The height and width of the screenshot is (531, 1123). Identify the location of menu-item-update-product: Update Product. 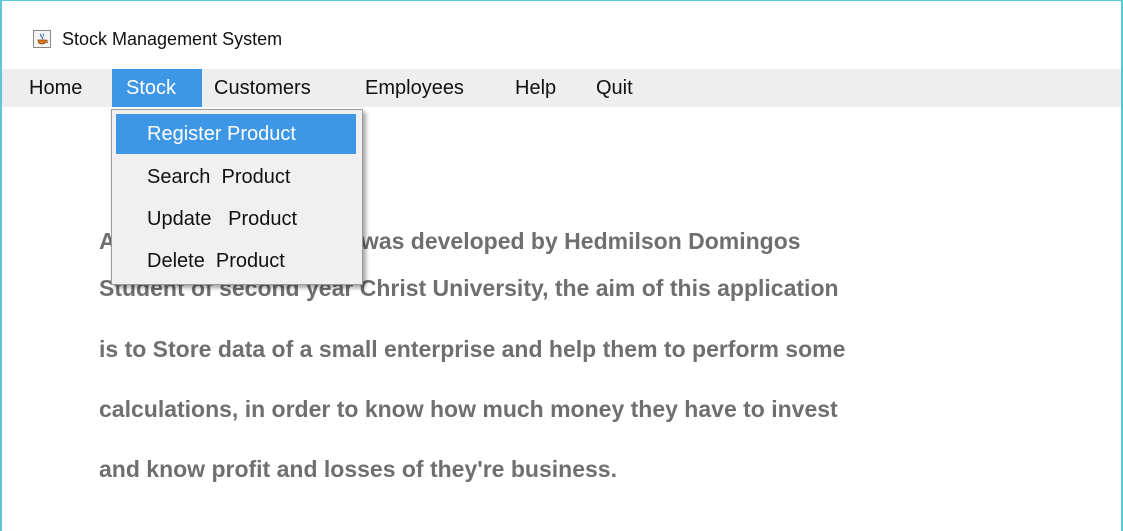
(236, 219).